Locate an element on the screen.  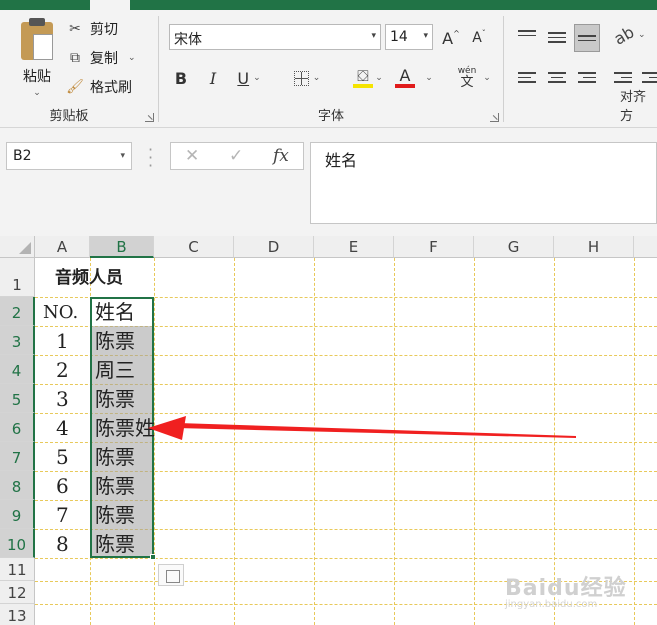
orientation-icon: ab is located at coordinates (624, 35).